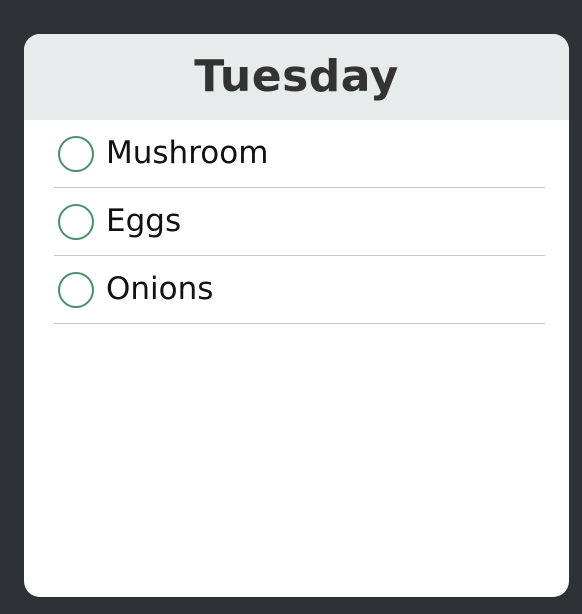  Describe the element at coordinates (299, 290) in the screenshot. I see `list-item: Onions` at that location.